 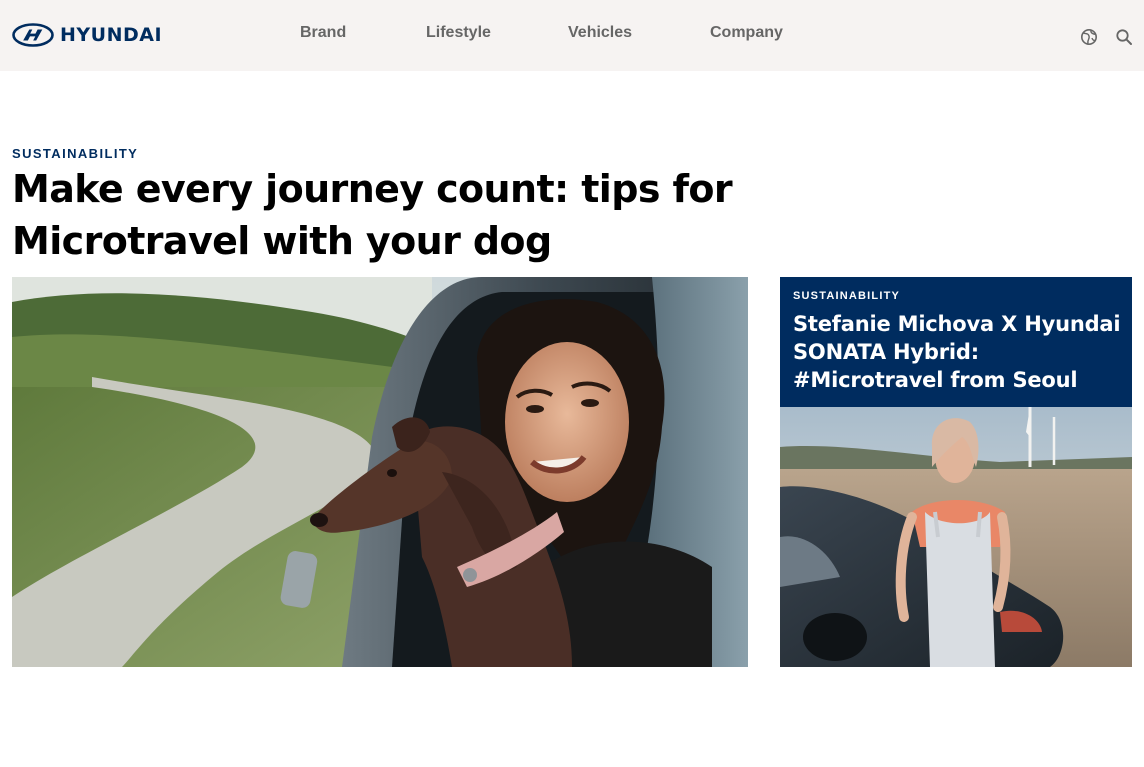 What do you see at coordinates (111, 35) in the screenshot?
I see `logo-wordmark: HYUNDAI` at bounding box center [111, 35].